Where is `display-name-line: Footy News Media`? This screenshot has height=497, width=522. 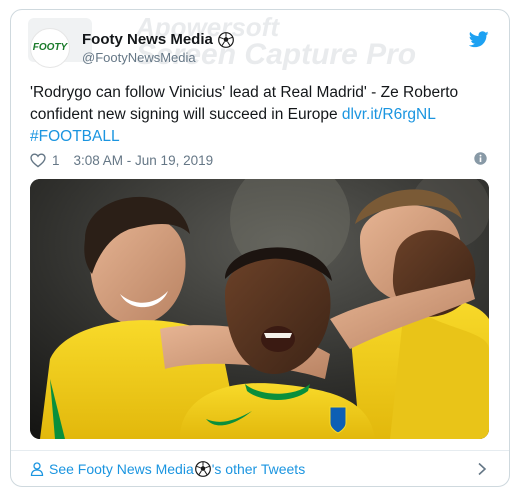
display-name-line: Footy News Media is located at coordinates (158, 39).